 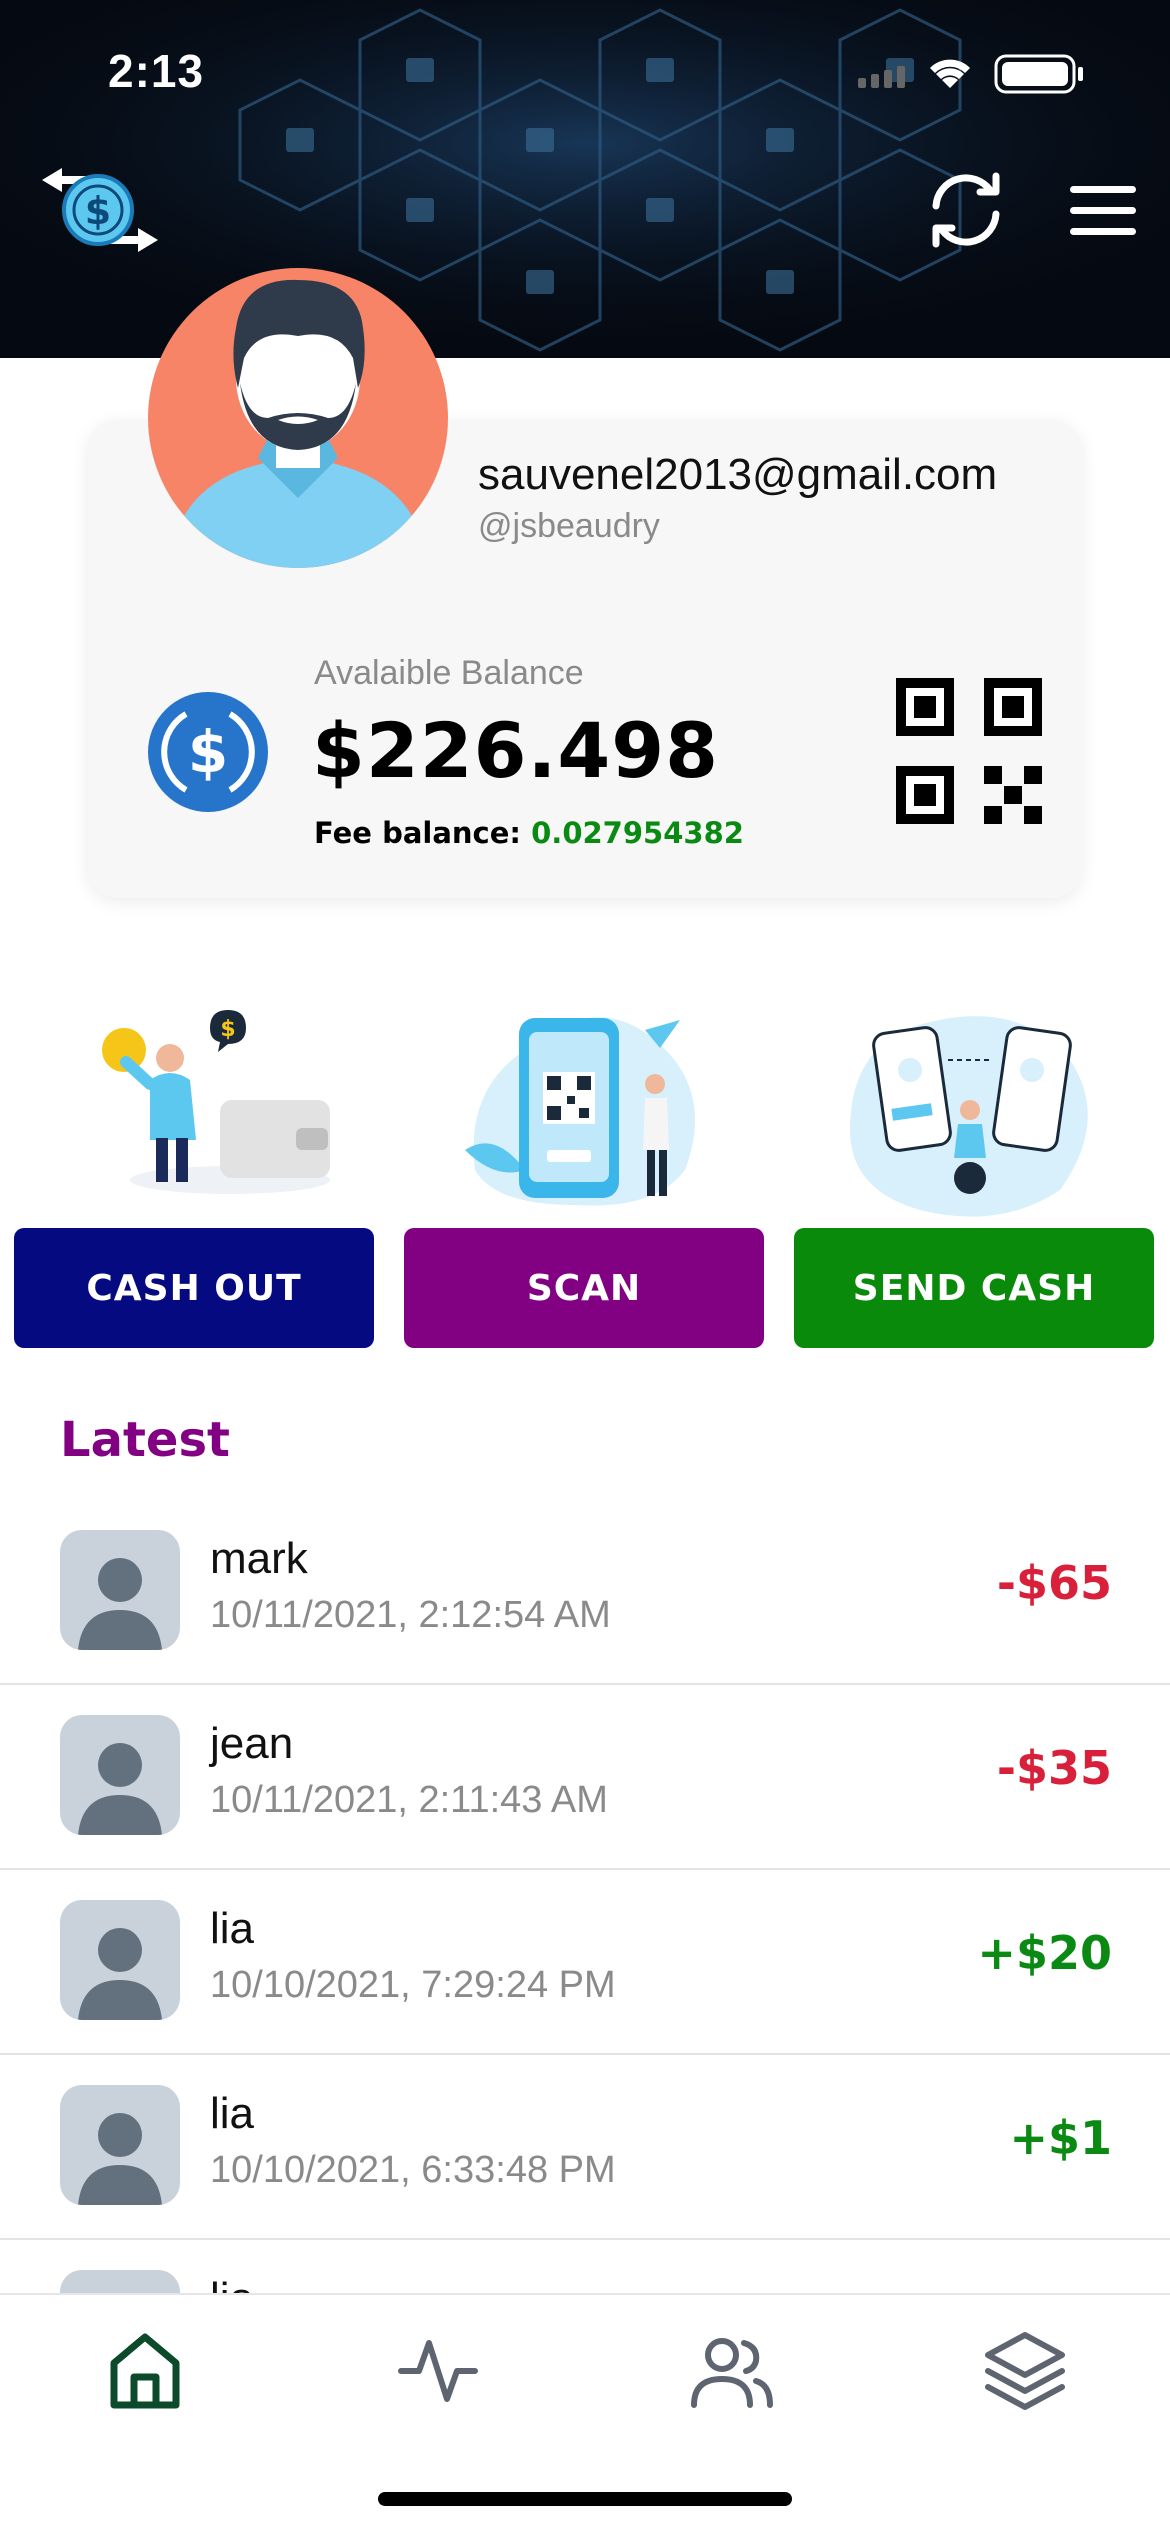 I want to click on transaction-name: mark, so click(x=259, y=1558).